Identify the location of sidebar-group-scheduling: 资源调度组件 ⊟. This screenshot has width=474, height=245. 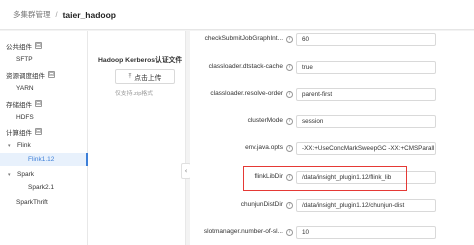
(44, 74).